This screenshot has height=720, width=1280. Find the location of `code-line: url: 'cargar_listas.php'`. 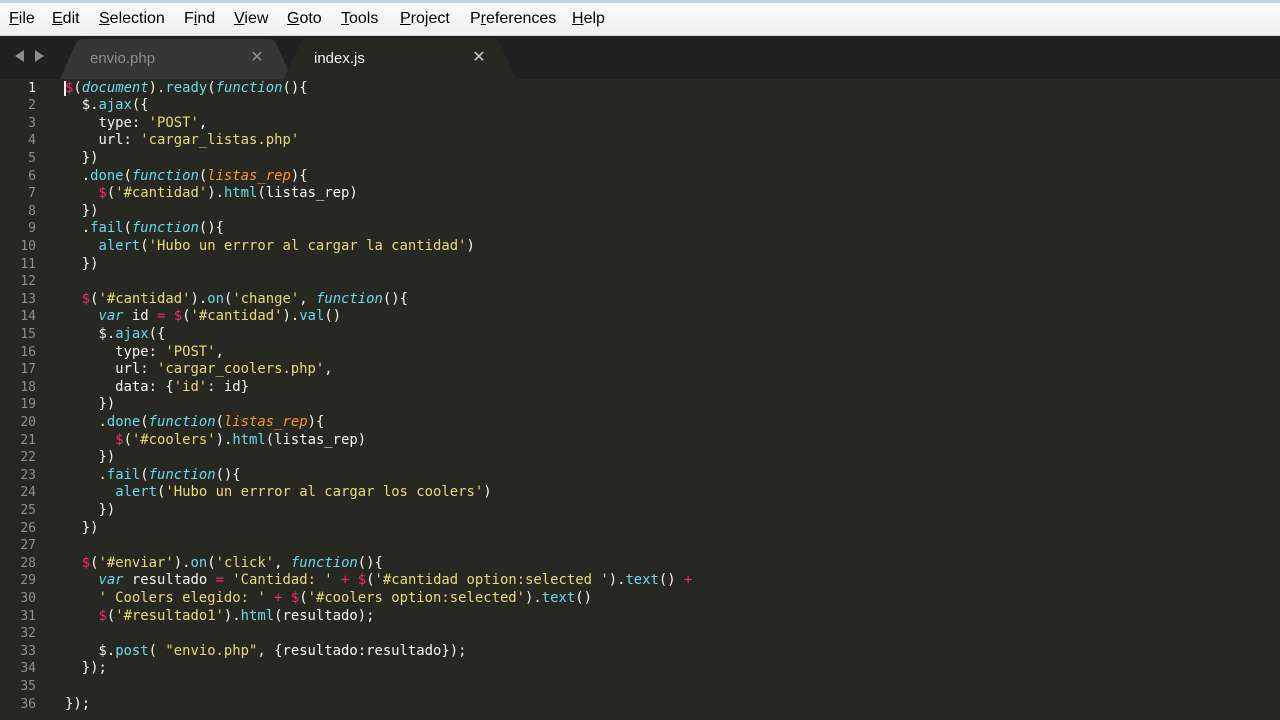

code-line: url: 'cargar_listas.php' is located at coordinates (182, 141).